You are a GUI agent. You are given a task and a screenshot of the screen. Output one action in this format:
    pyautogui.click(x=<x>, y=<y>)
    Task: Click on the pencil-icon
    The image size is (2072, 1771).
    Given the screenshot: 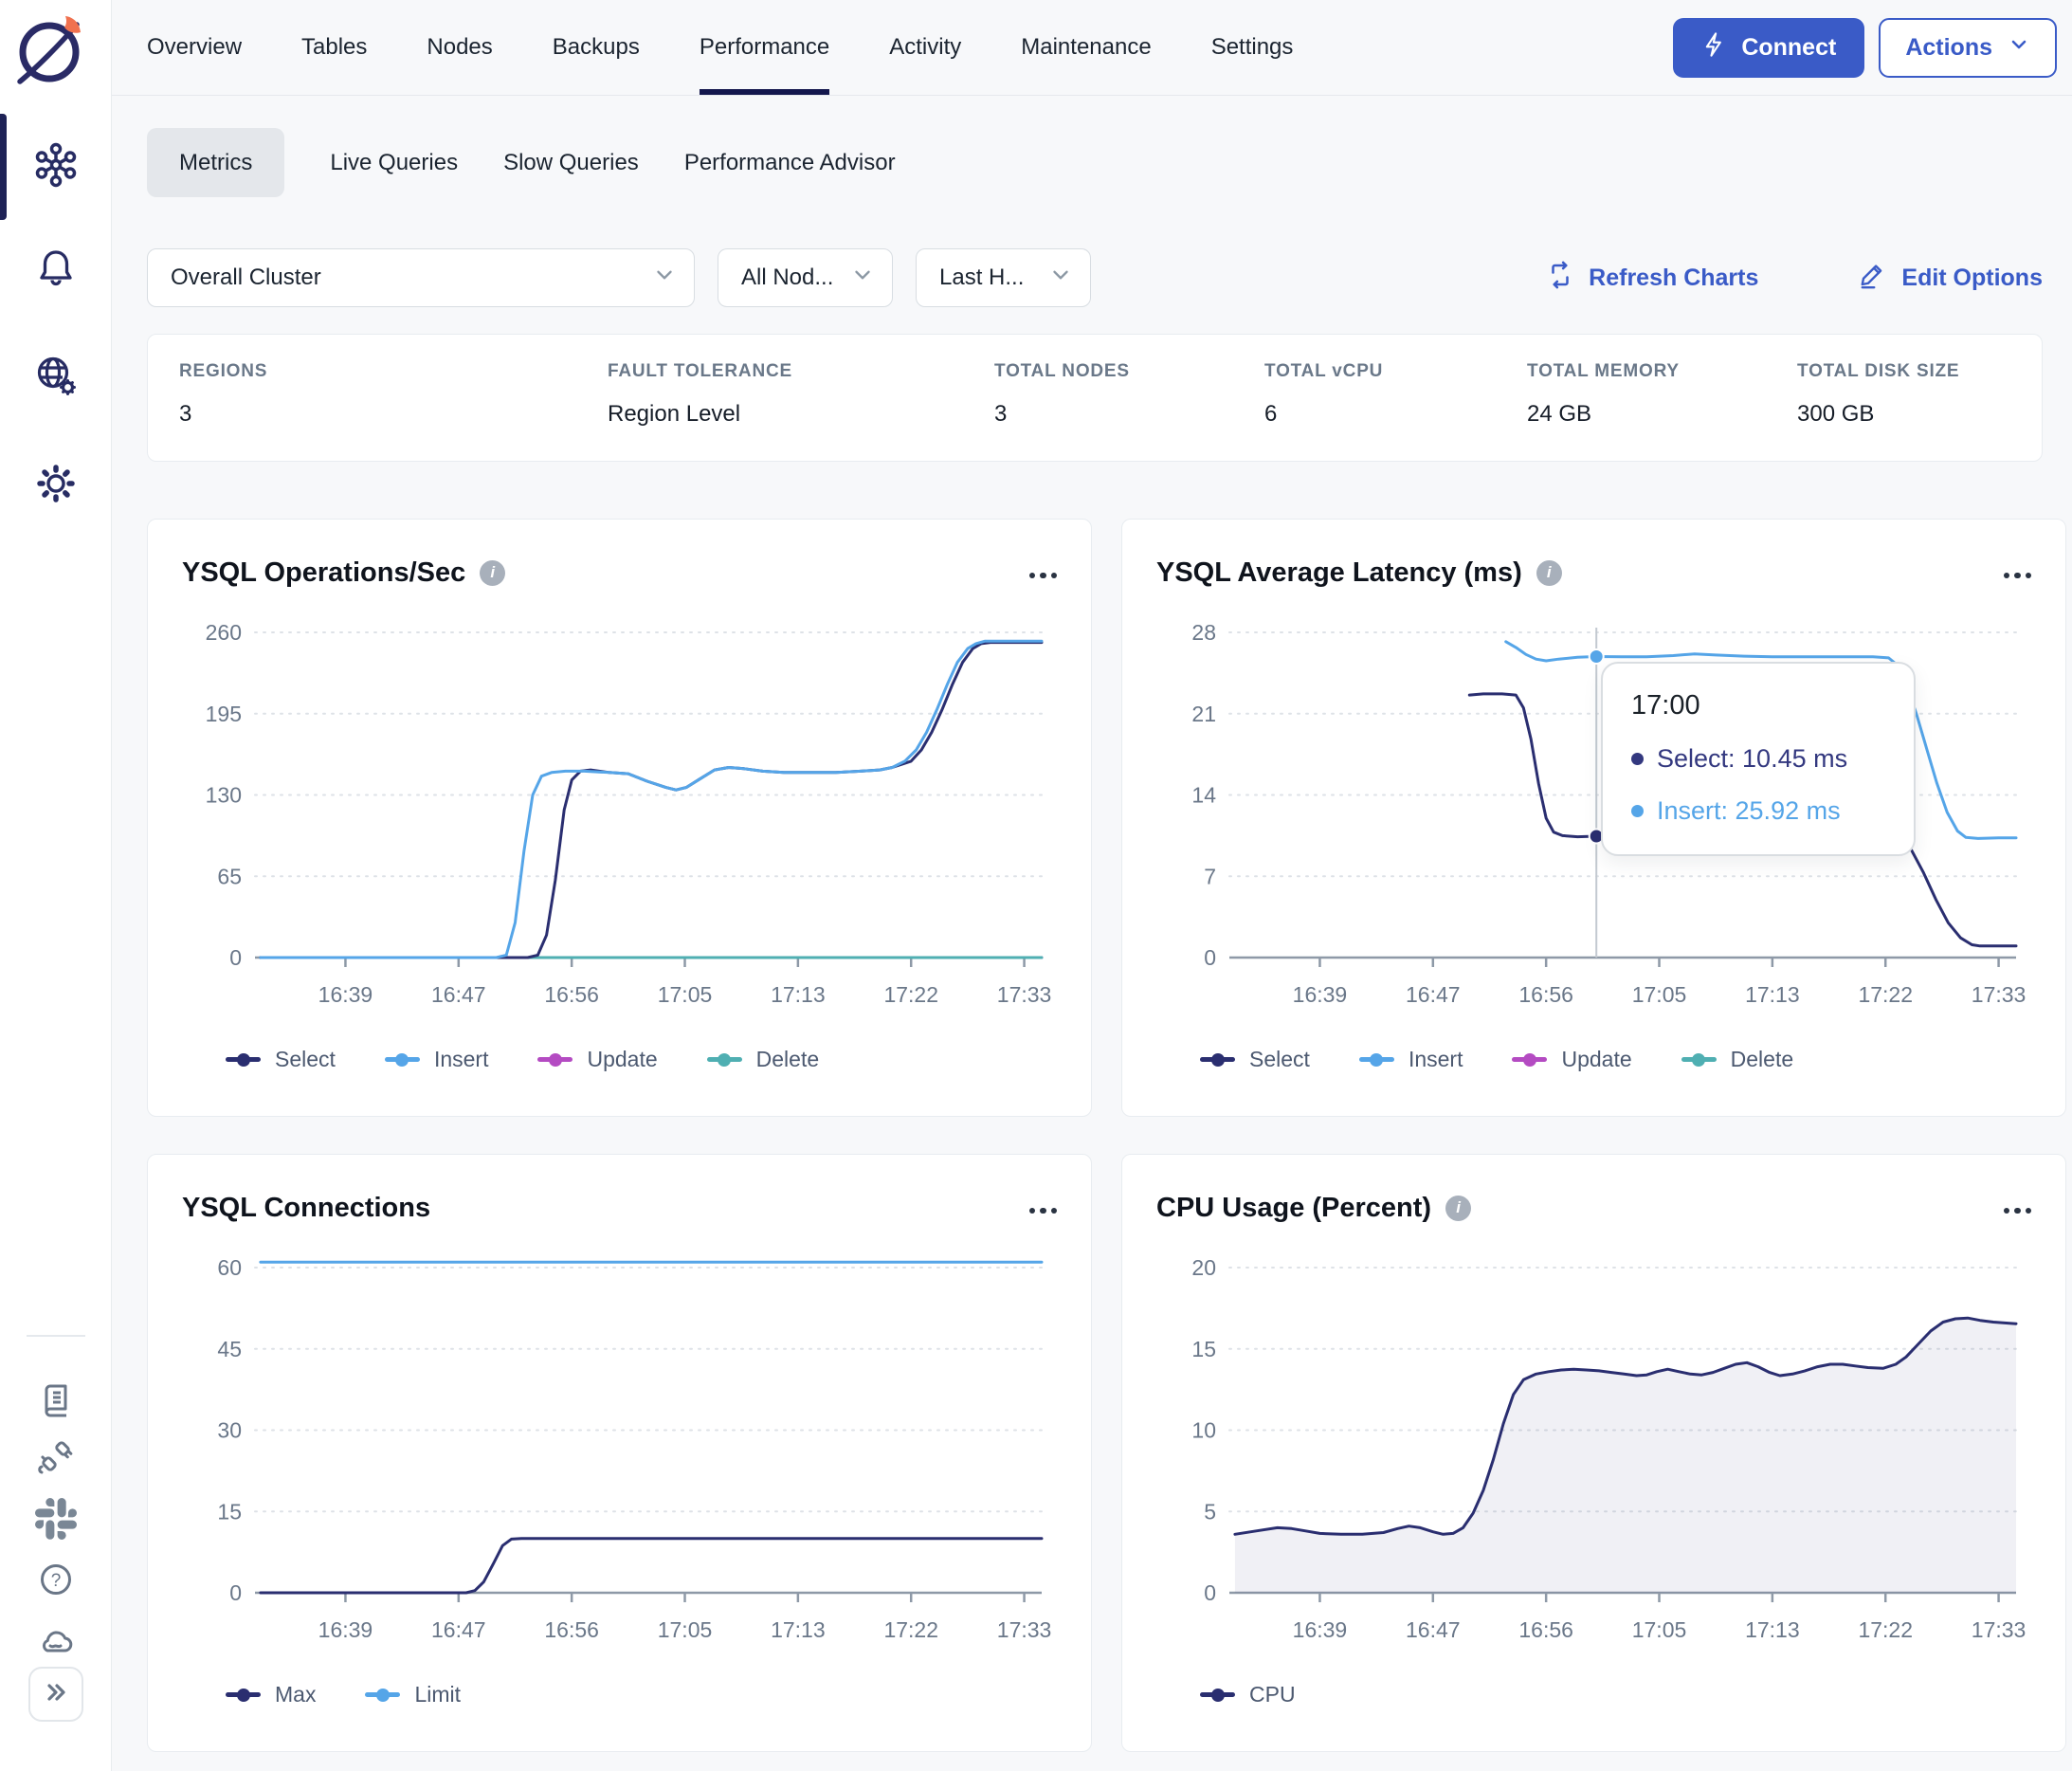 What is the action you would take?
    pyautogui.click(x=1873, y=279)
    